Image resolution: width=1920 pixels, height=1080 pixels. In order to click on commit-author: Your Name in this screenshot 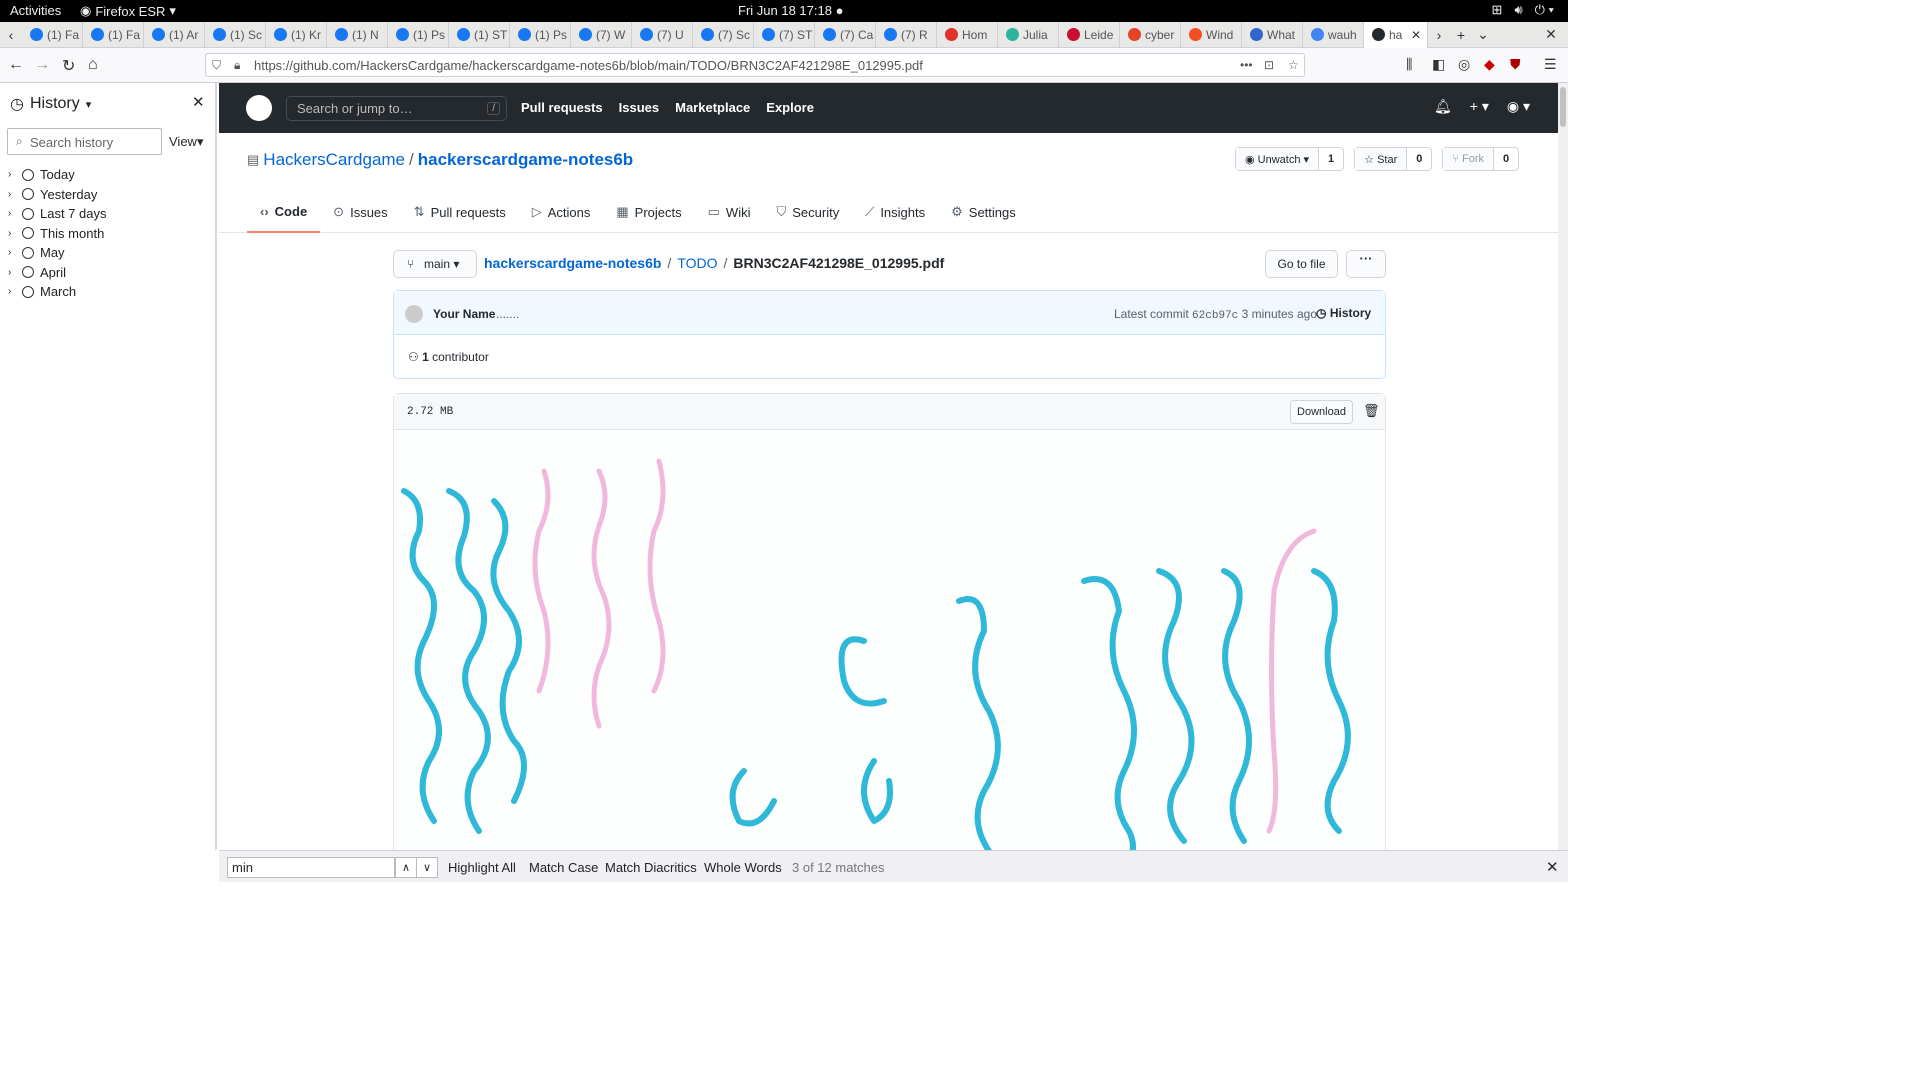, I will do `click(464, 314)`.